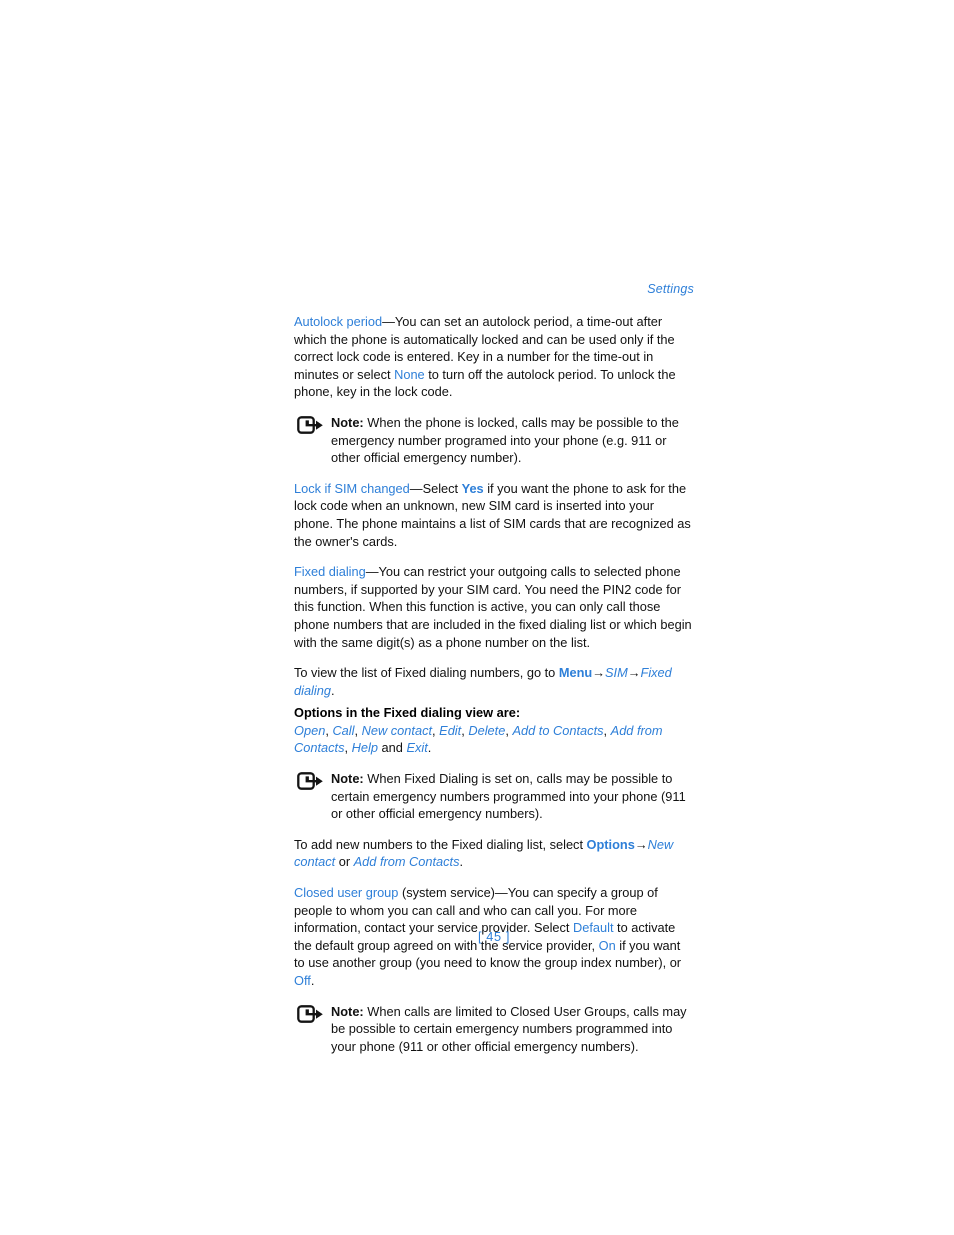  Describe the element at coordinates (607, 730) in the screenshot. I see `sep-6: ,` at that location.